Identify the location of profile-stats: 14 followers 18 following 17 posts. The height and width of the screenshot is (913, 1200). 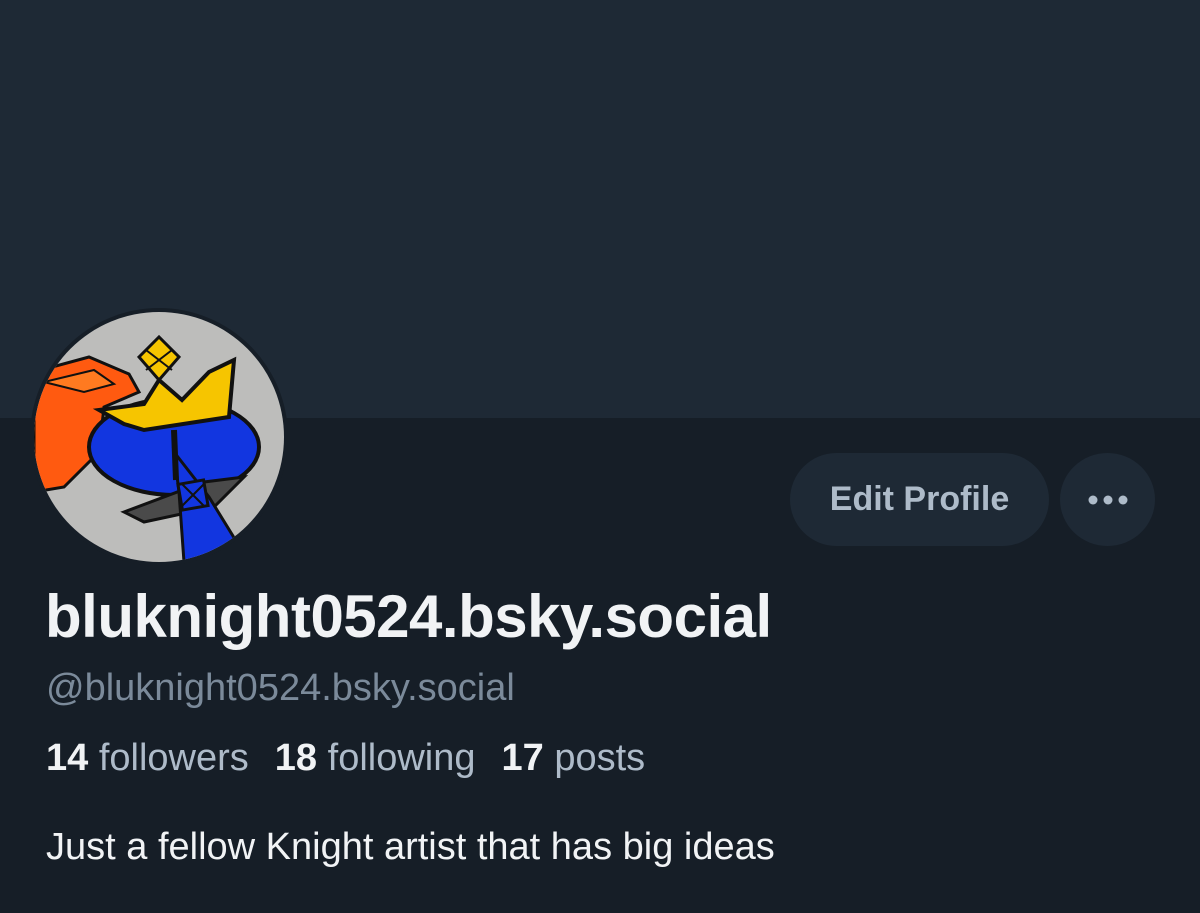
(345, 758).